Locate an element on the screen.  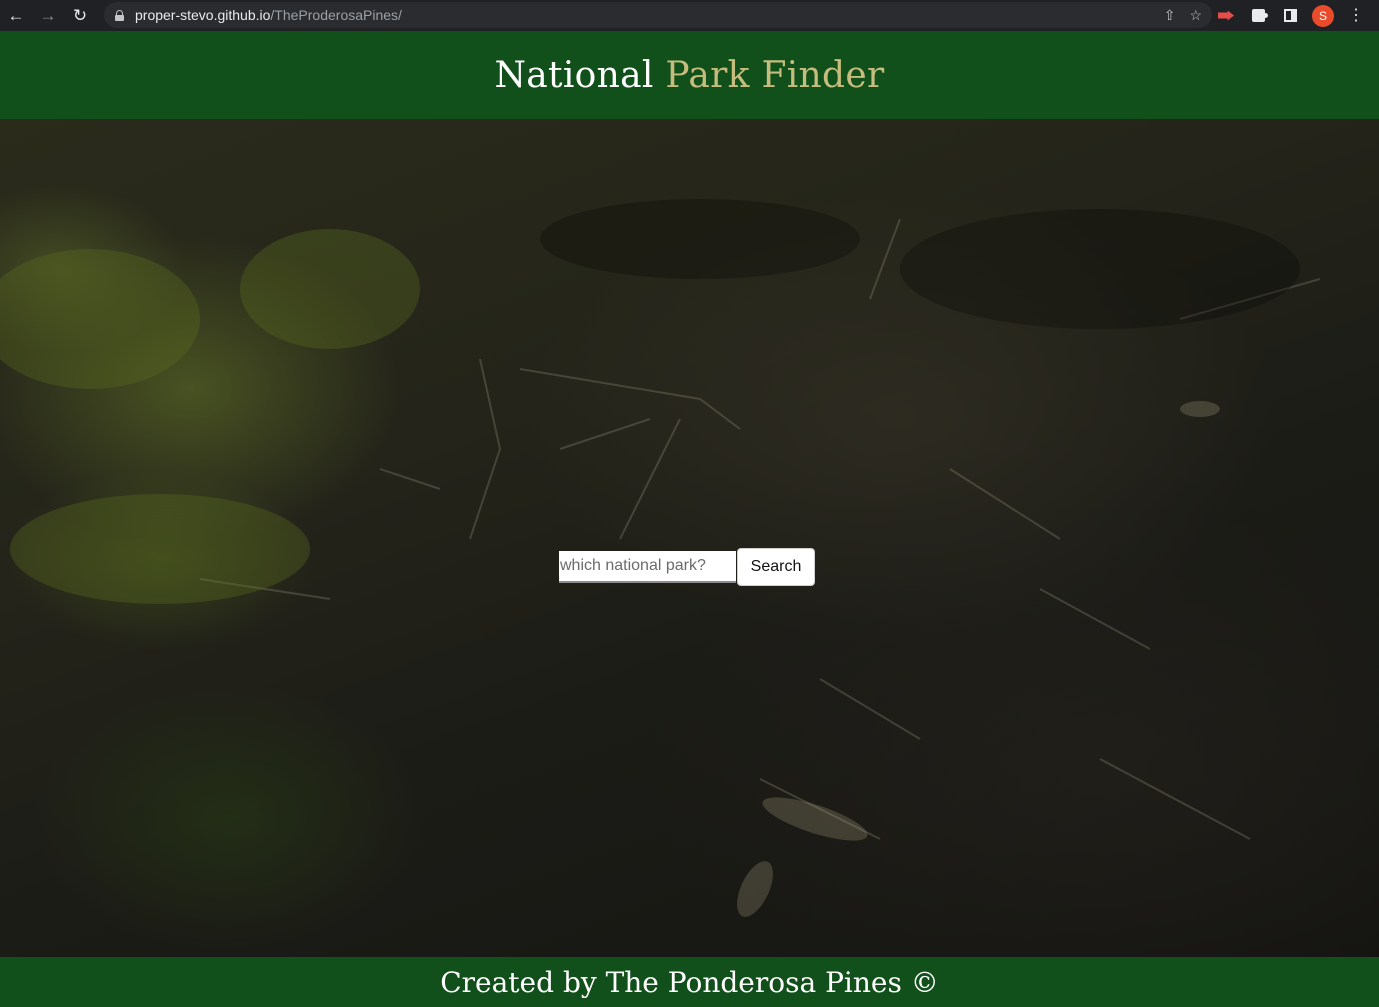
menu-kebab-icon: ⋮ is located at coordinates (1356, 16).